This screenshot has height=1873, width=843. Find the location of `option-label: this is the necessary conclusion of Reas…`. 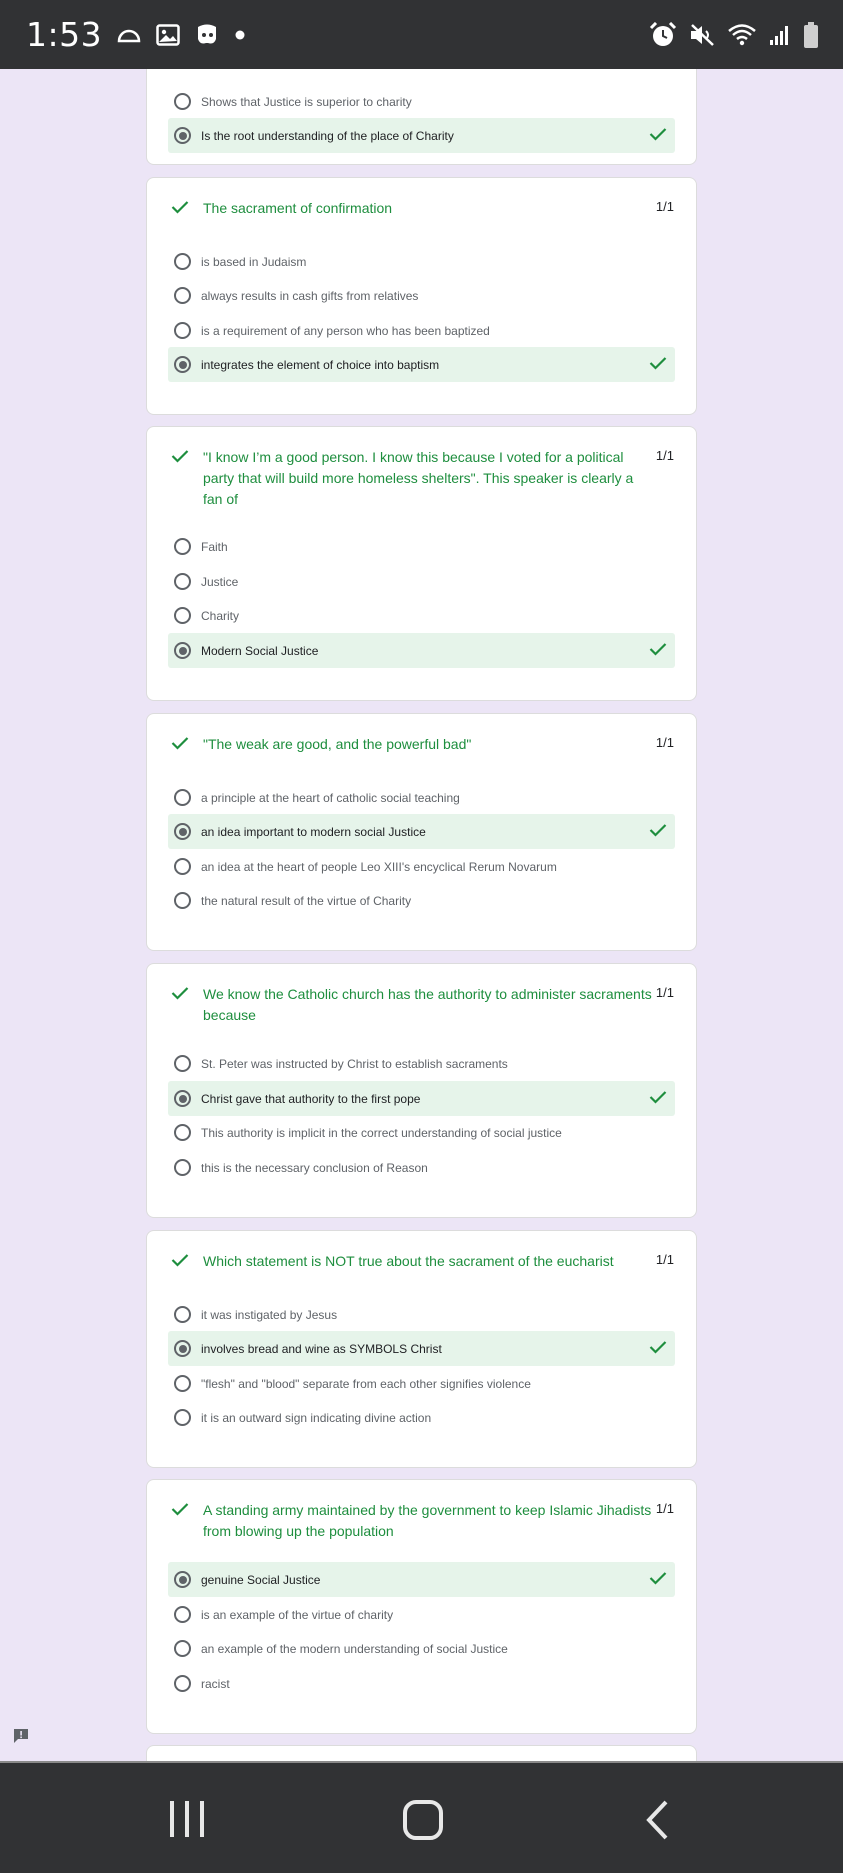

option-label: this is the necessary conclusion of Reas… is located at coordinates (314, 1167).